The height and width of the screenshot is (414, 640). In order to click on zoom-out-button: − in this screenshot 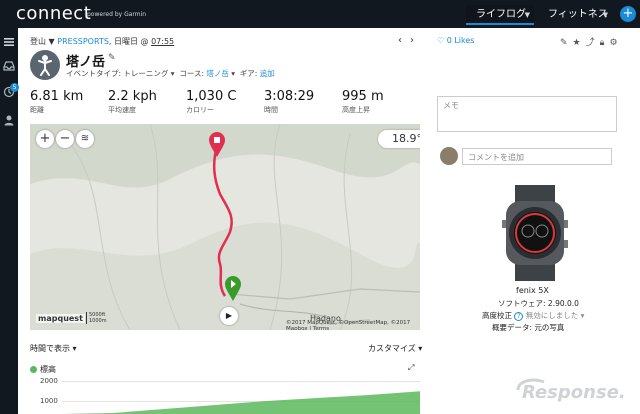, I will do `click(65, 139)`.